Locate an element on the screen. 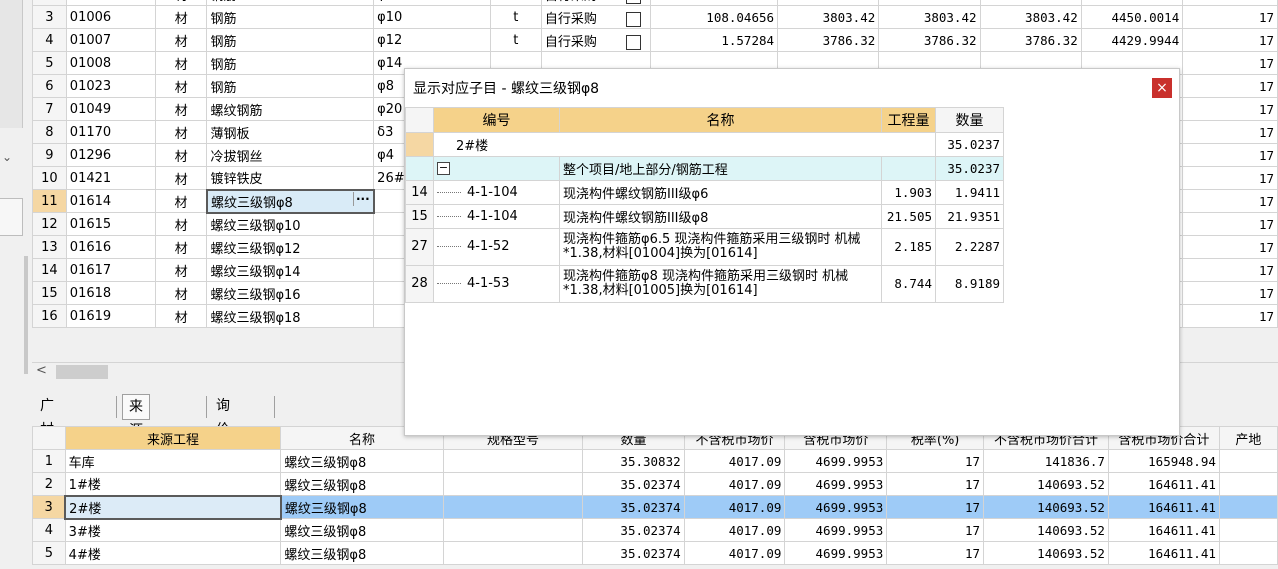 This screenshot has width=1278, height=569. qty-cell: 1.57284 is located at coordinates (714, 40).